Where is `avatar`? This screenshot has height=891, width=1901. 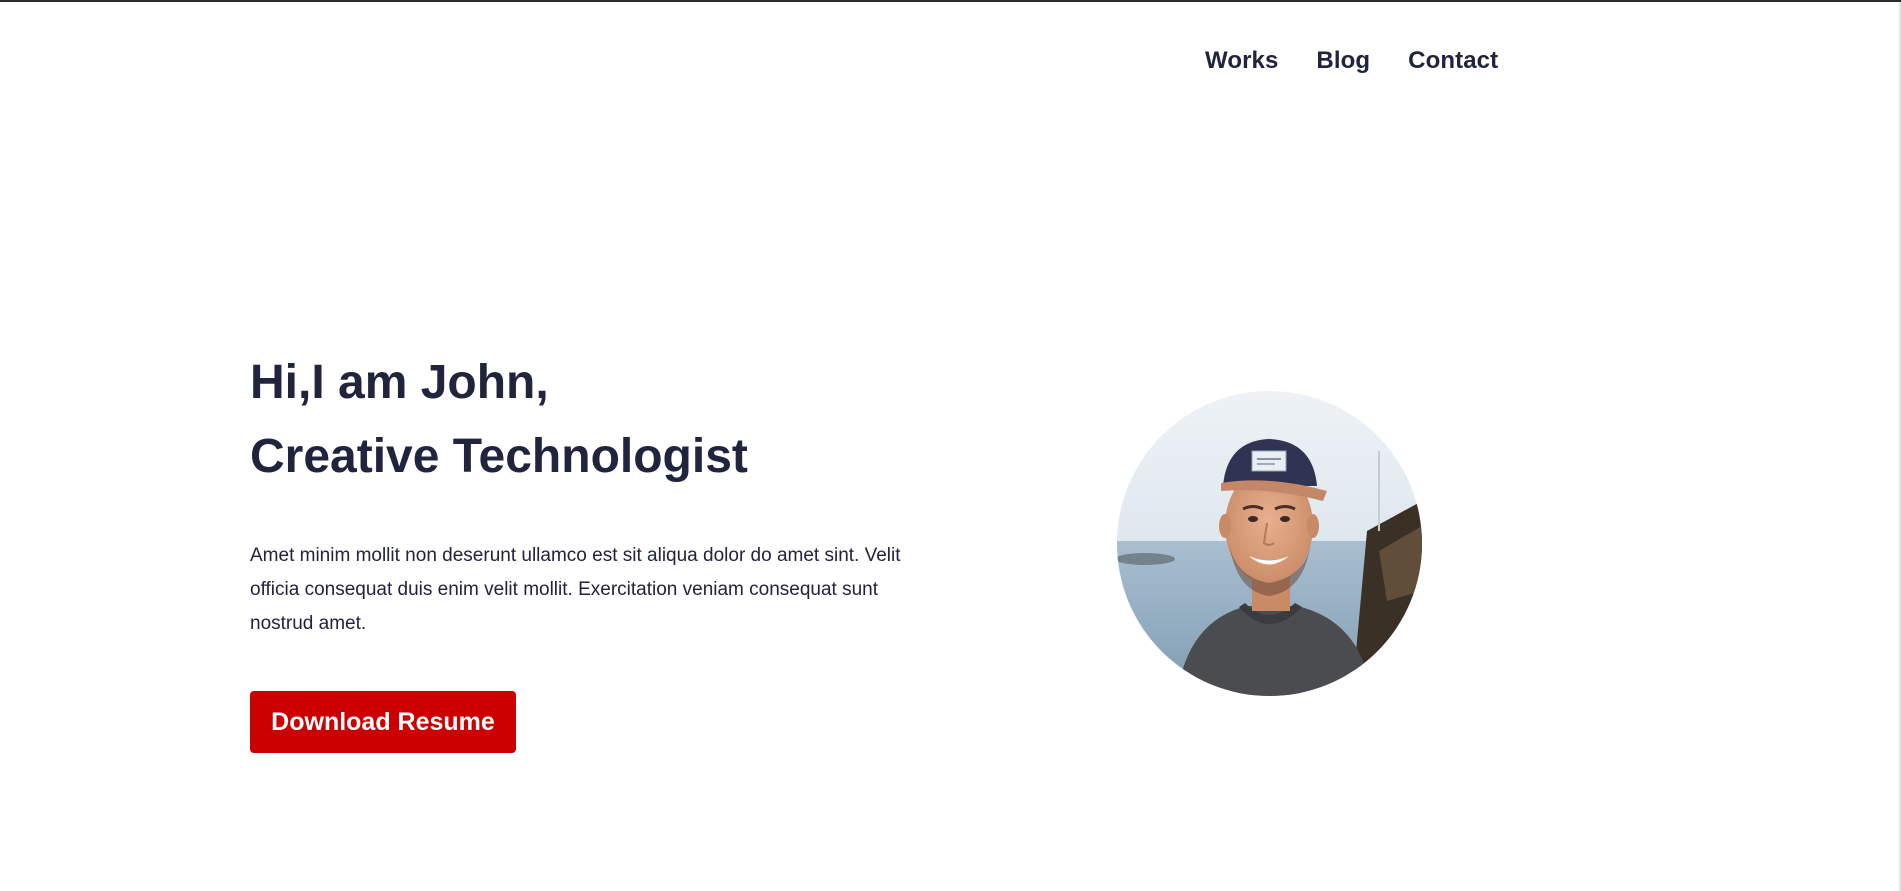
avatar is located at coordinates (1269, 543).